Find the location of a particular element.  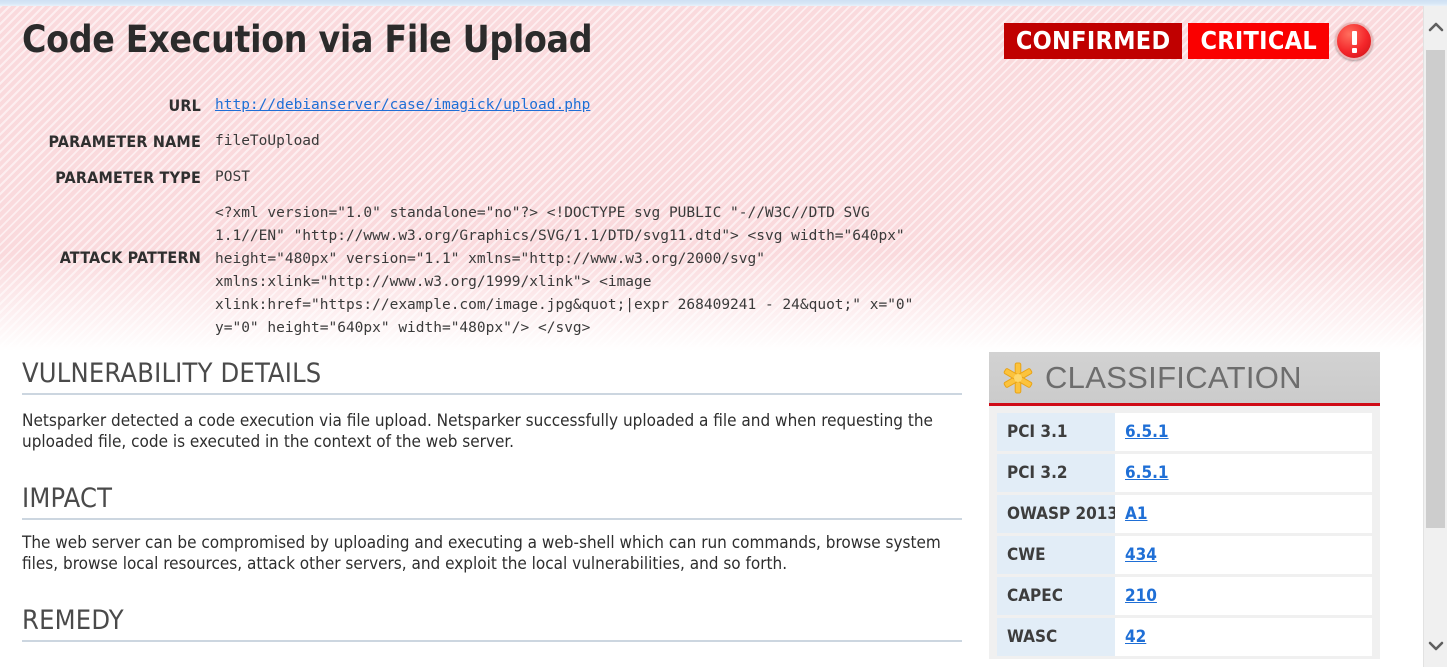

section-heading-impact: IMPACT is located at coordinates (492, 501).